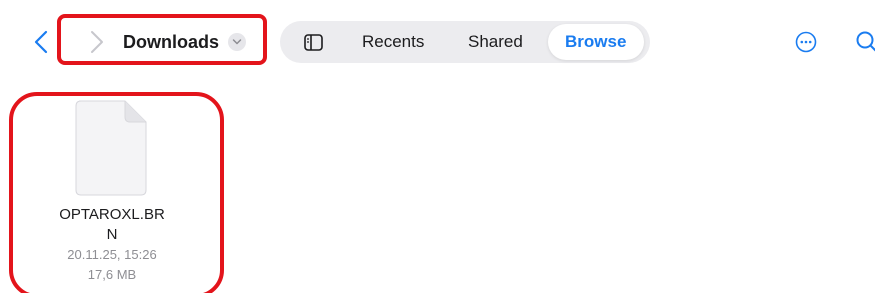 Image resolution: width=875 pixels, height=293 pixels. I want to click on ellipsis-circle-icon, so click(806, 42).